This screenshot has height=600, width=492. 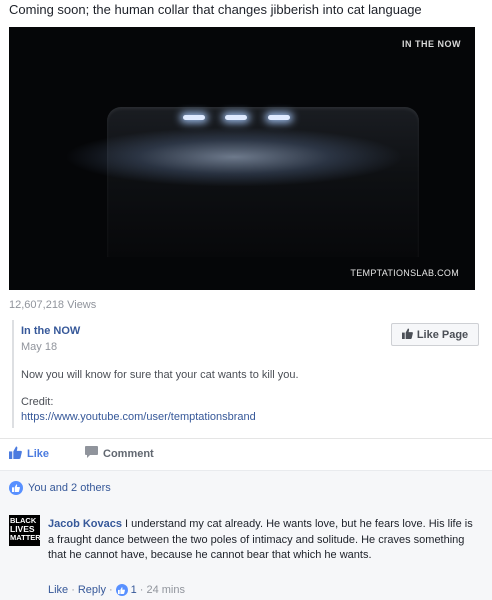 What do you see at coordinates (404, 273) in the screenshot?
I see `video-watermark: TEMPTATIONSLAB.COM` at bounding box center [404, 273].